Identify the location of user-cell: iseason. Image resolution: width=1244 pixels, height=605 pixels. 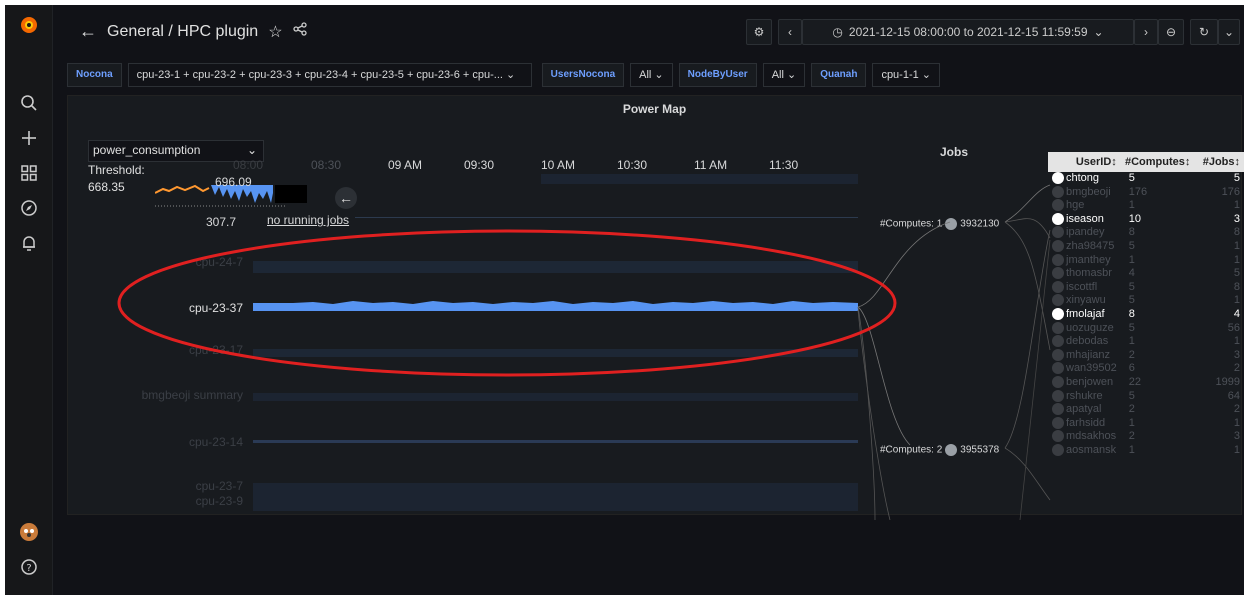
(1084, 220).